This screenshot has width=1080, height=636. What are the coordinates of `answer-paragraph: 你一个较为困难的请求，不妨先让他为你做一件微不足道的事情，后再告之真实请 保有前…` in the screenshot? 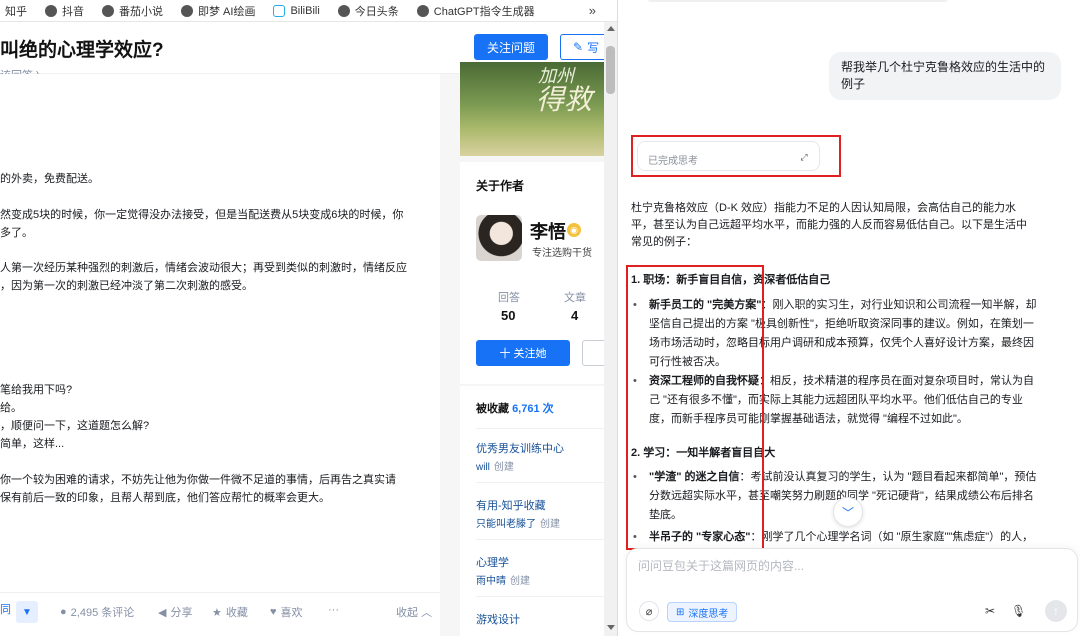 It's located at (198, 489).